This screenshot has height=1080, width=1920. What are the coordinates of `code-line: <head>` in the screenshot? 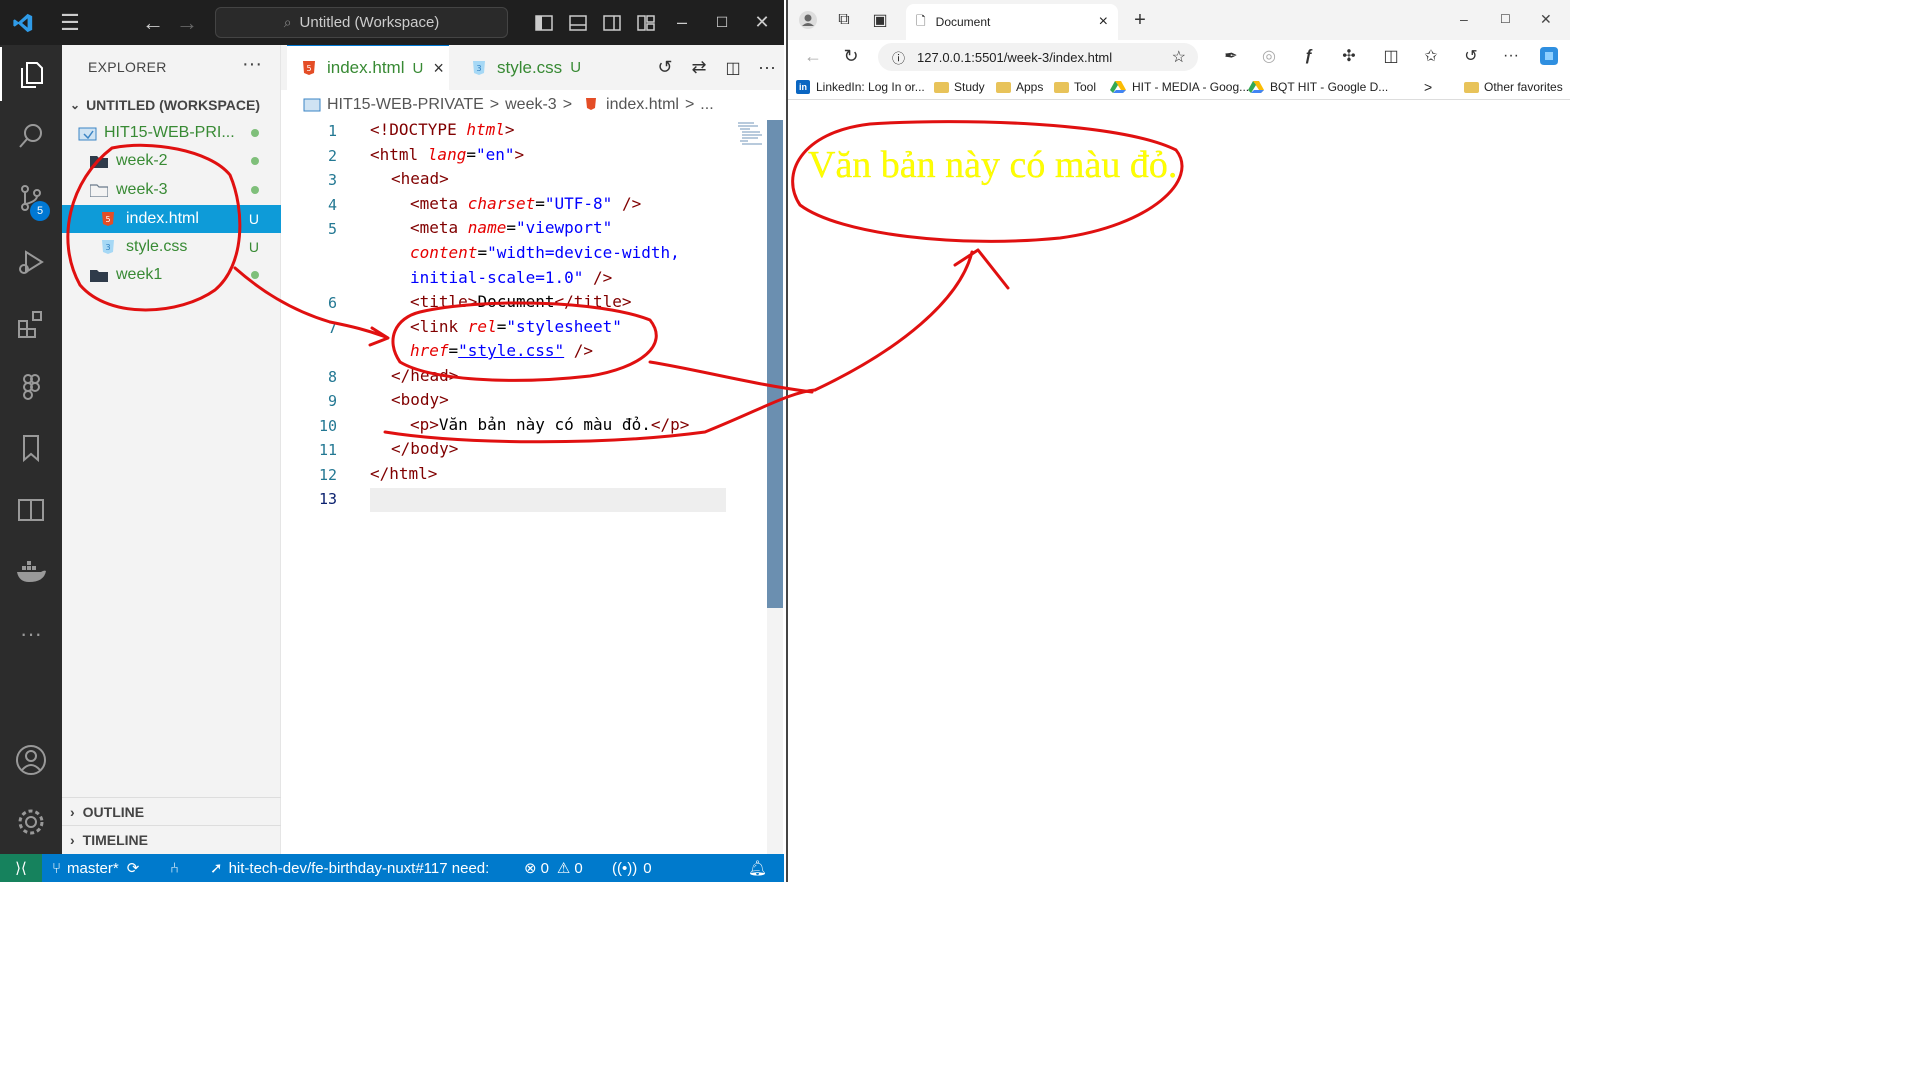 It's located at (420, 178).